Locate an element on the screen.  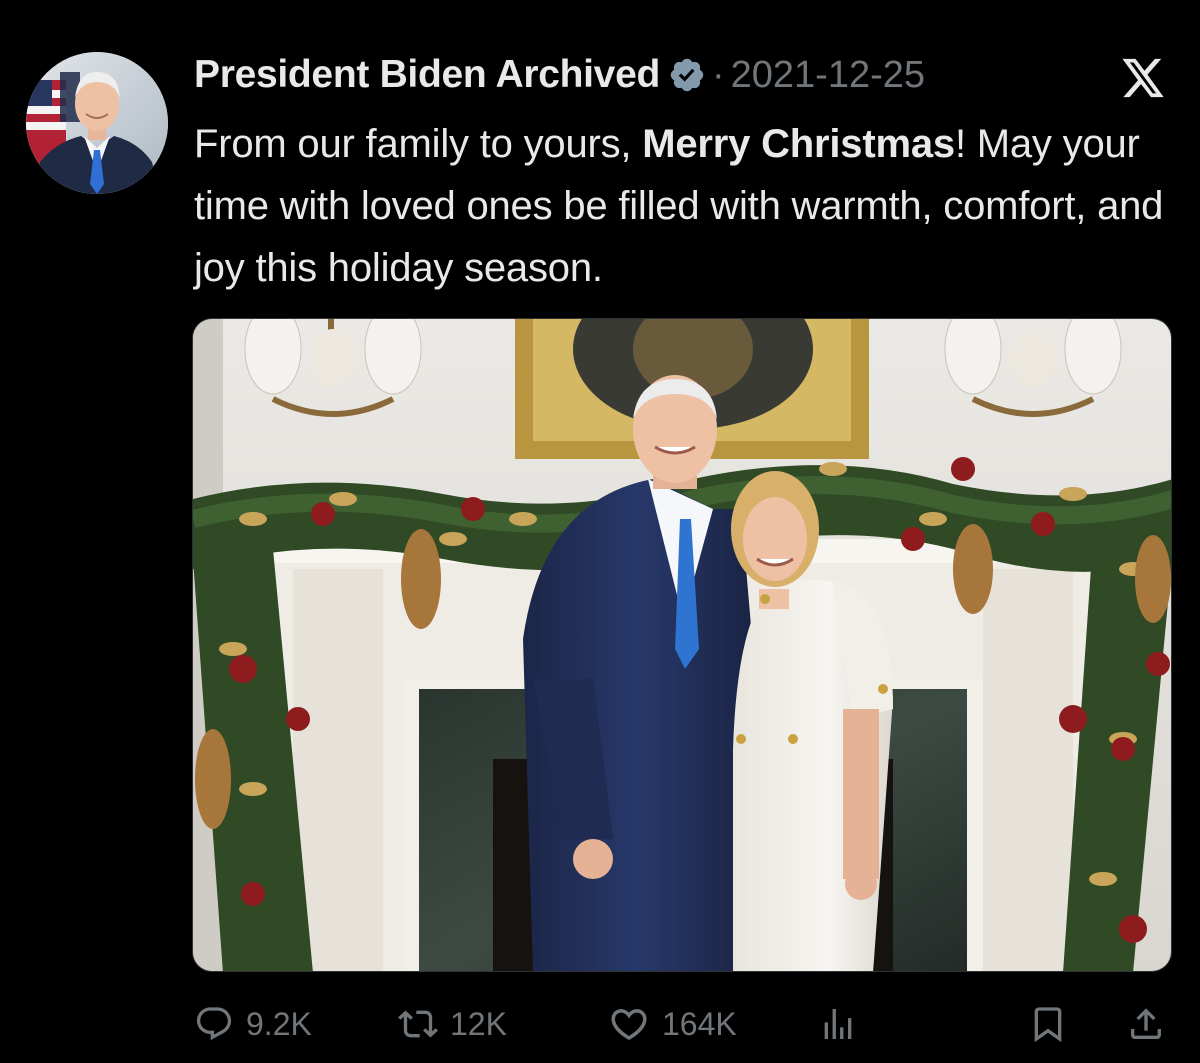
like-count: 164K is located at coordinates (699, 1023).